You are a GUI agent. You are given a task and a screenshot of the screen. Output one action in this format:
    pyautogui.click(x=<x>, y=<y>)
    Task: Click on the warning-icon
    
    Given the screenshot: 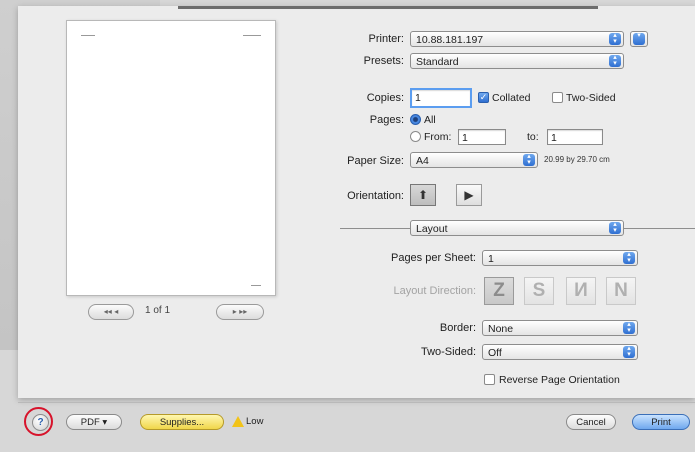 What is the action you would take?
    pyautogui.click(x=238, y=421)
    